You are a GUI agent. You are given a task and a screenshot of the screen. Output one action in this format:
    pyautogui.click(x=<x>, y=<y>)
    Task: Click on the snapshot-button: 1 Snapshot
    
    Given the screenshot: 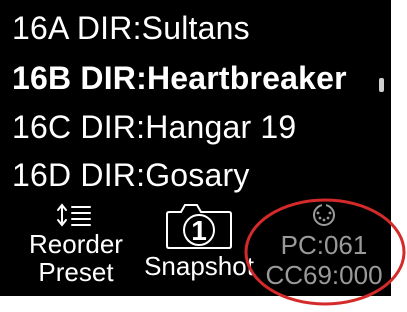 What is the action you would take?
    pyautogui.click(x=199, y=240)
    